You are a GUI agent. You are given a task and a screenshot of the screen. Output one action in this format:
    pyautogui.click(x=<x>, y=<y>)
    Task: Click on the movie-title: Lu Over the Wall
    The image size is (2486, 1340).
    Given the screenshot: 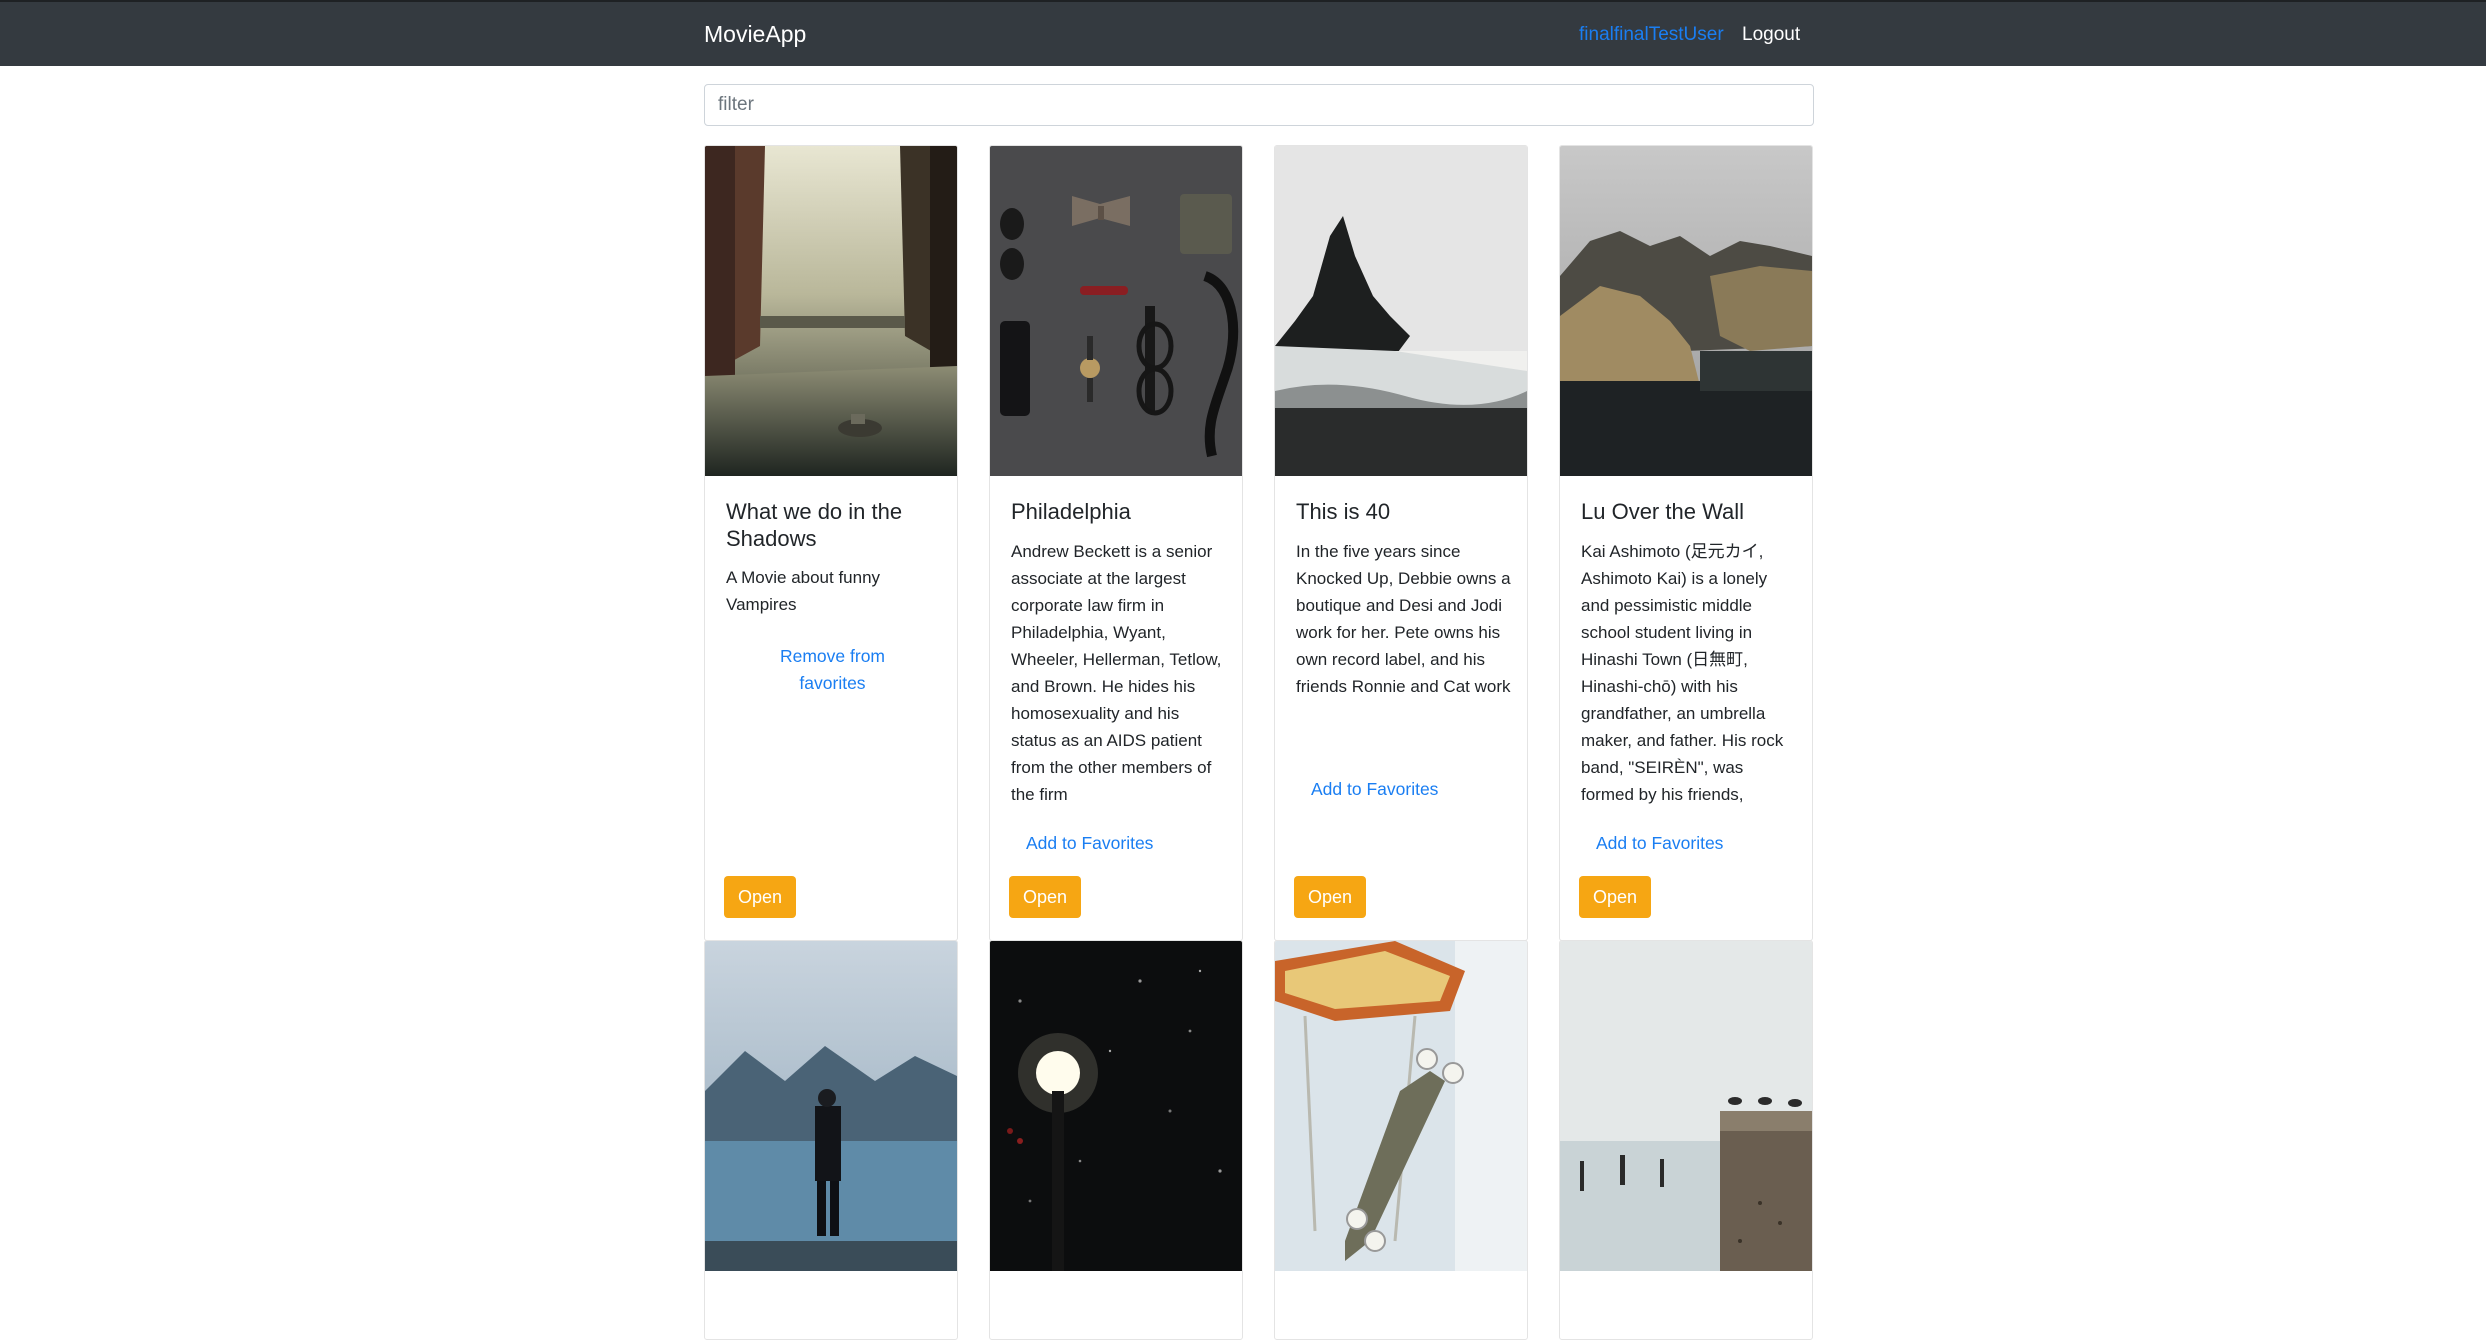 What is the action you would take?
    pyautogui.click(x=1663, y=511)
    